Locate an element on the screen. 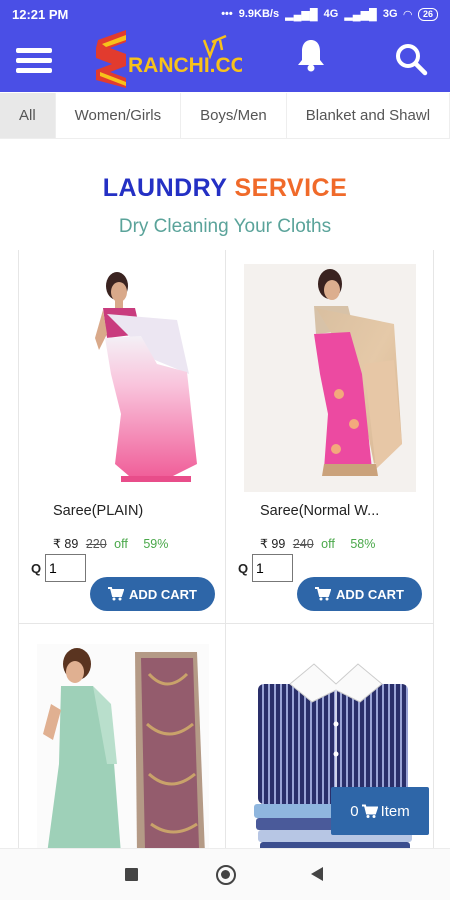  dots-icon: ••• is located at coordinates (227, 14).